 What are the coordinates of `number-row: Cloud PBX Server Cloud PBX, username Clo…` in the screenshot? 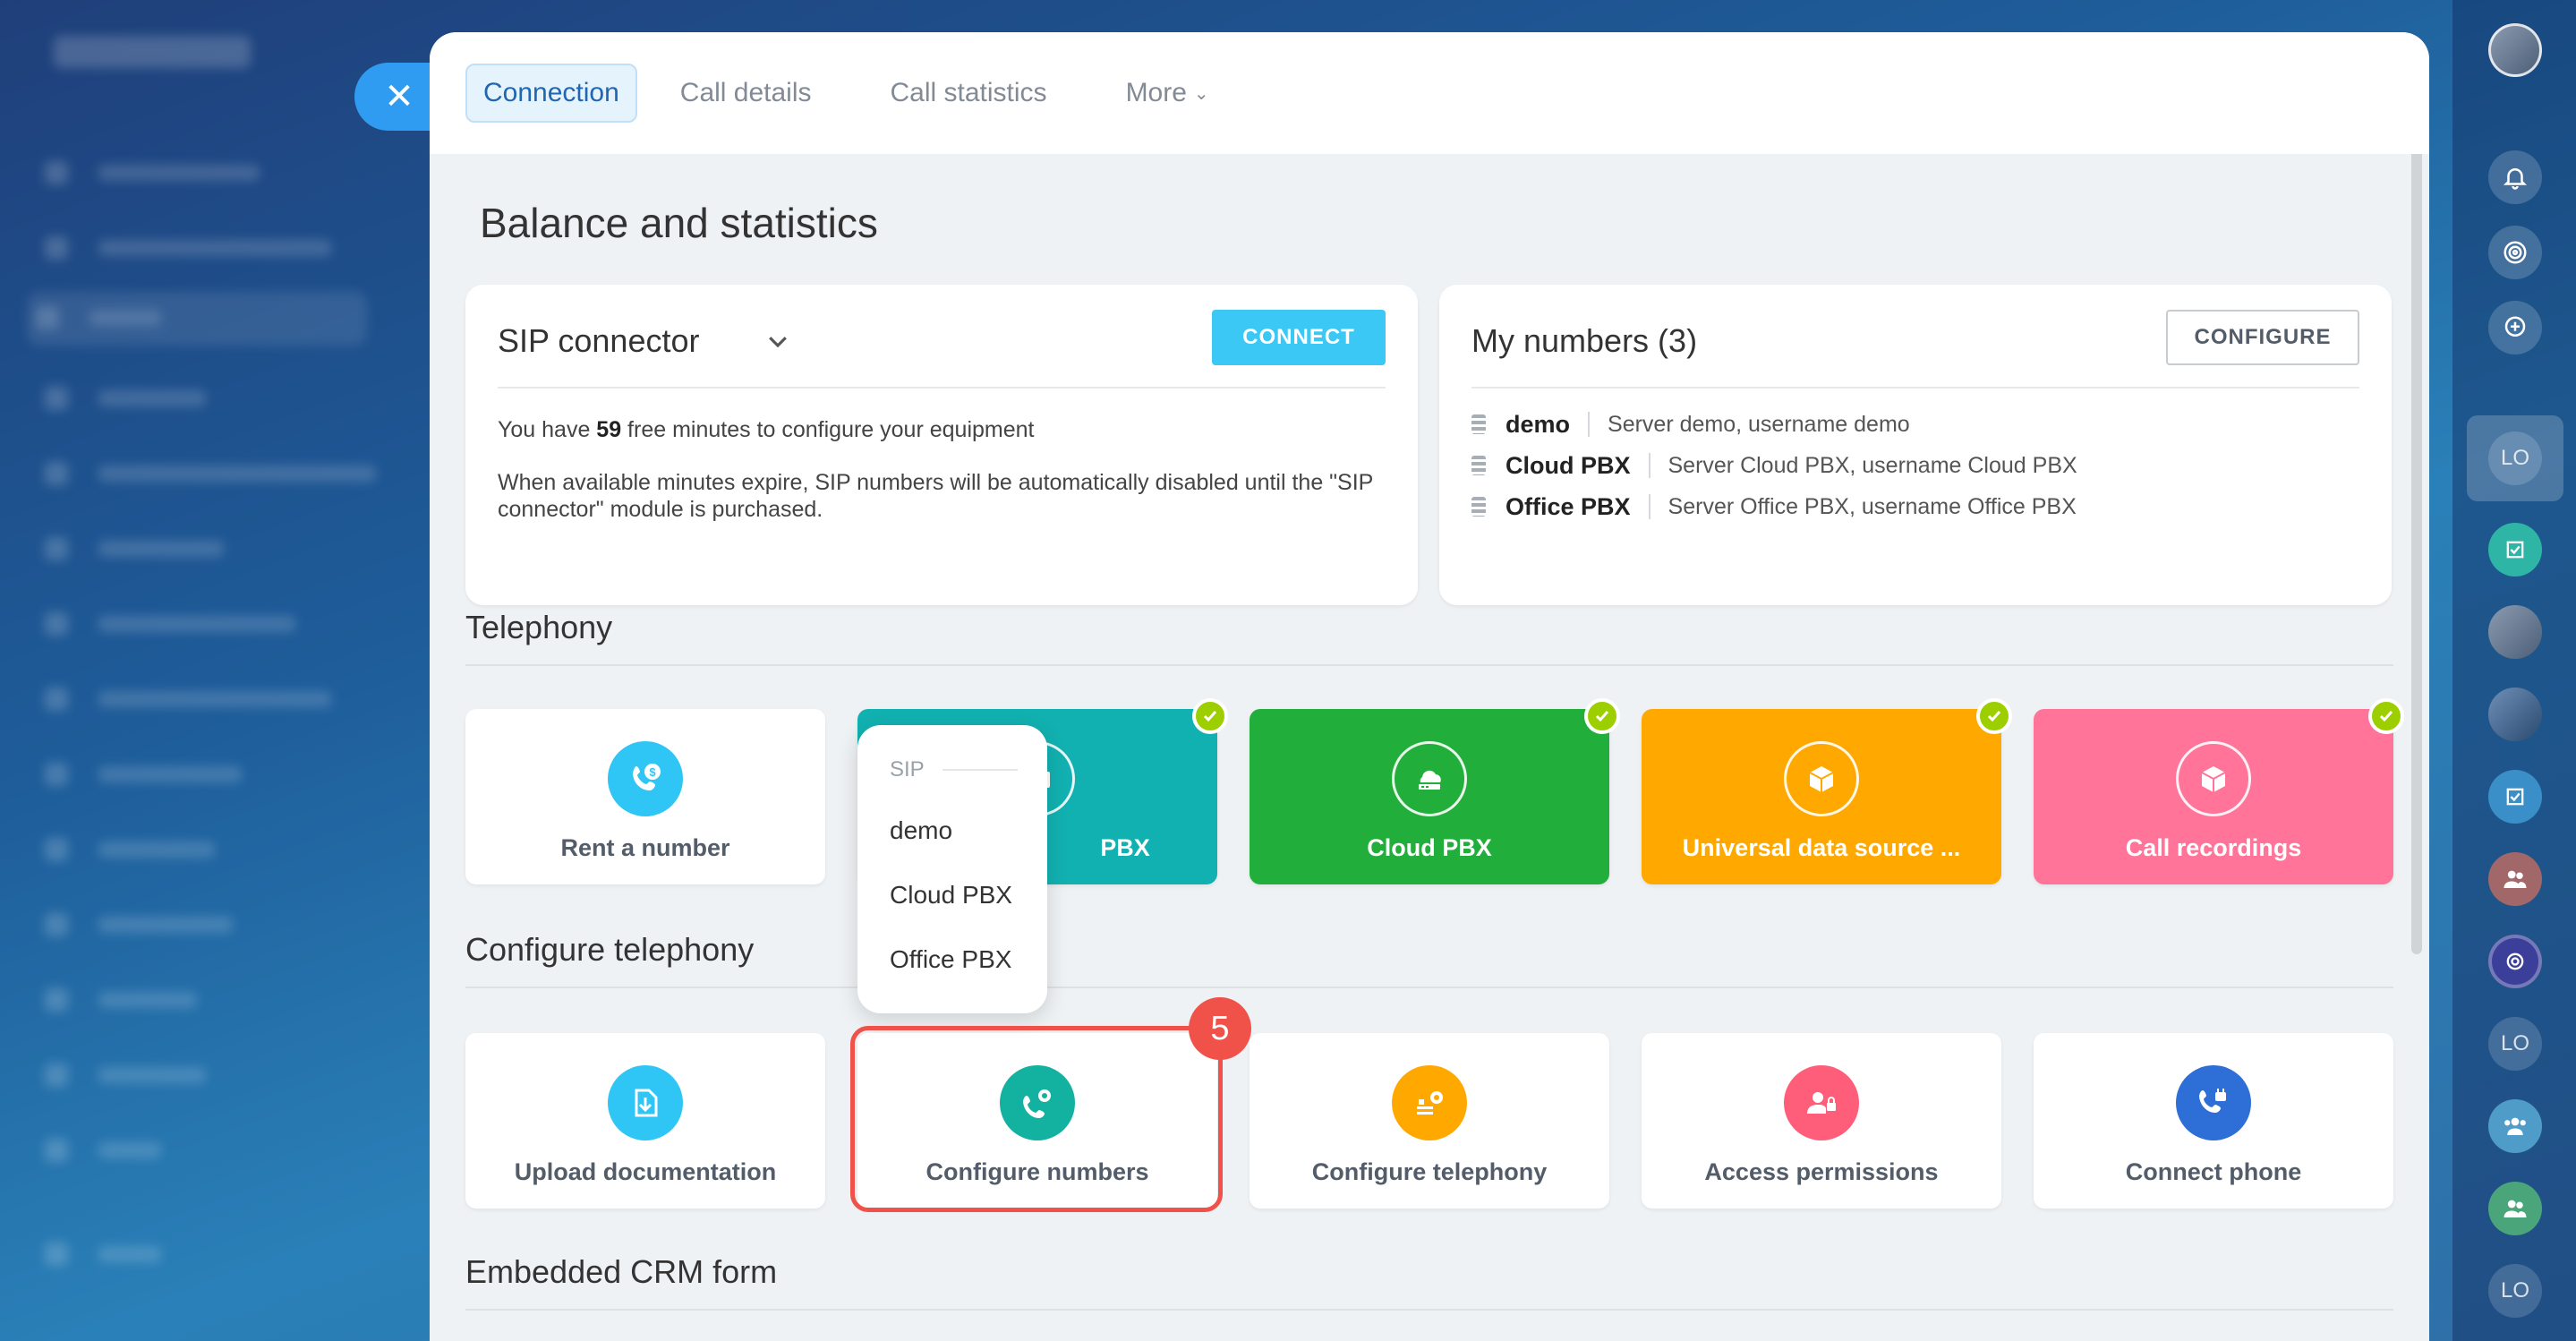 It's located at (1774, 465).